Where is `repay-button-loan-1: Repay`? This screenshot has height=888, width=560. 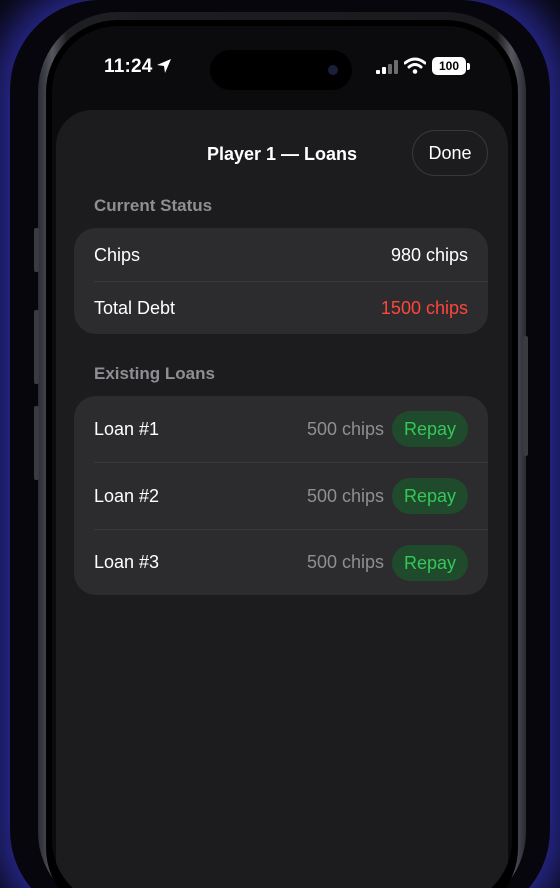
repay-button-loan-1: Repay is located at coordinates (430, 429).